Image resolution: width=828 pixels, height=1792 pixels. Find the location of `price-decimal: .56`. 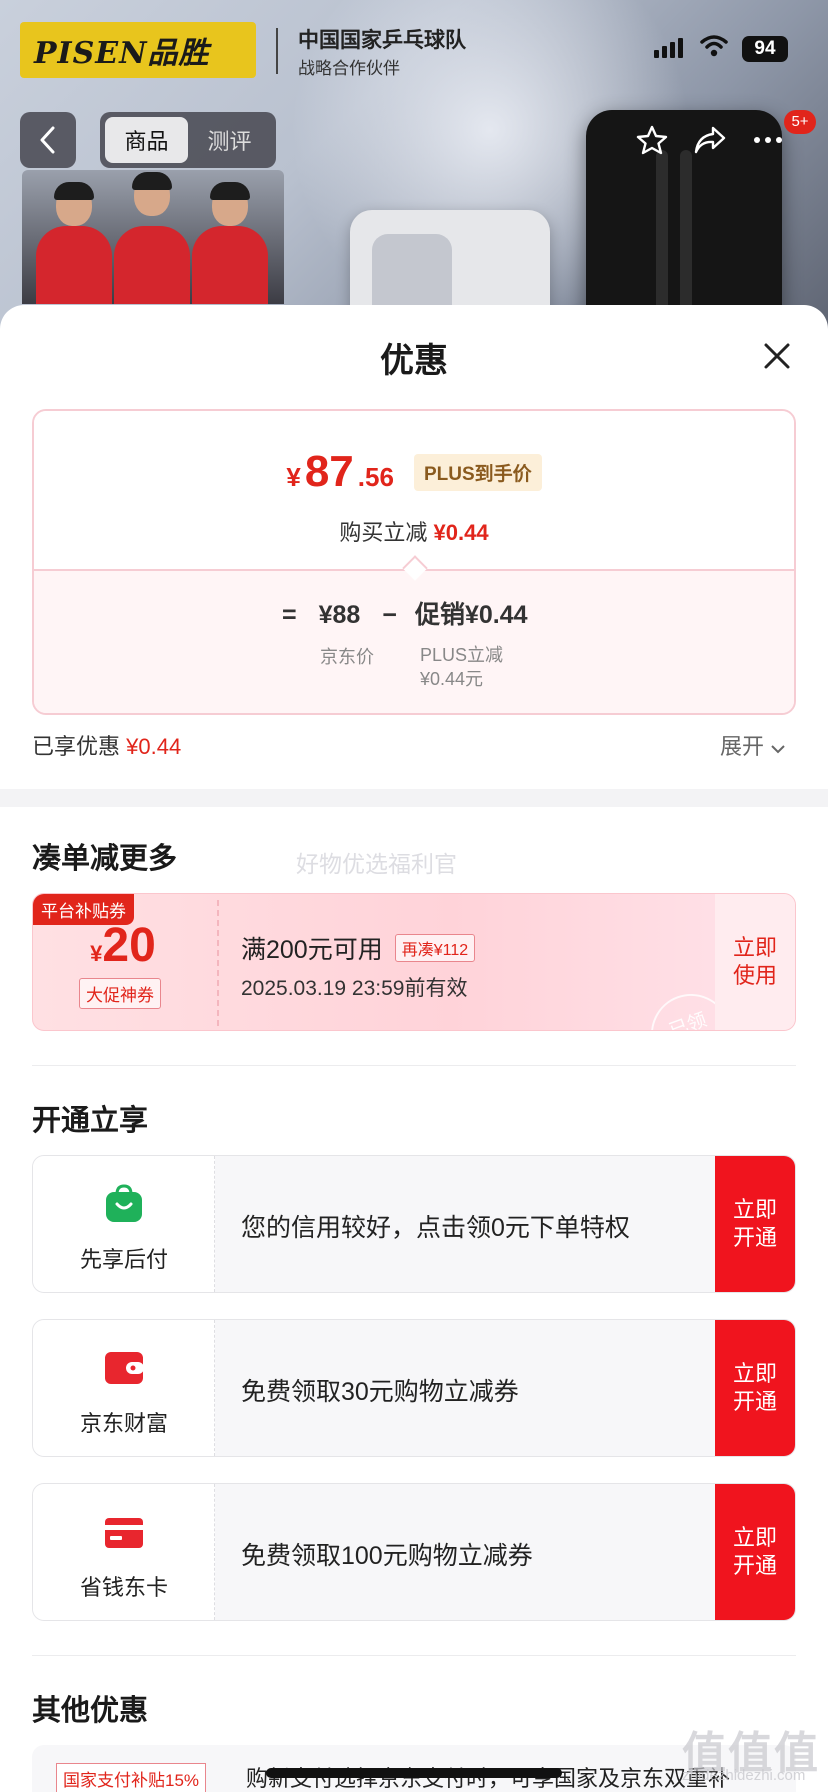

price-decimal: .56 is located at coordinates (375, 477).